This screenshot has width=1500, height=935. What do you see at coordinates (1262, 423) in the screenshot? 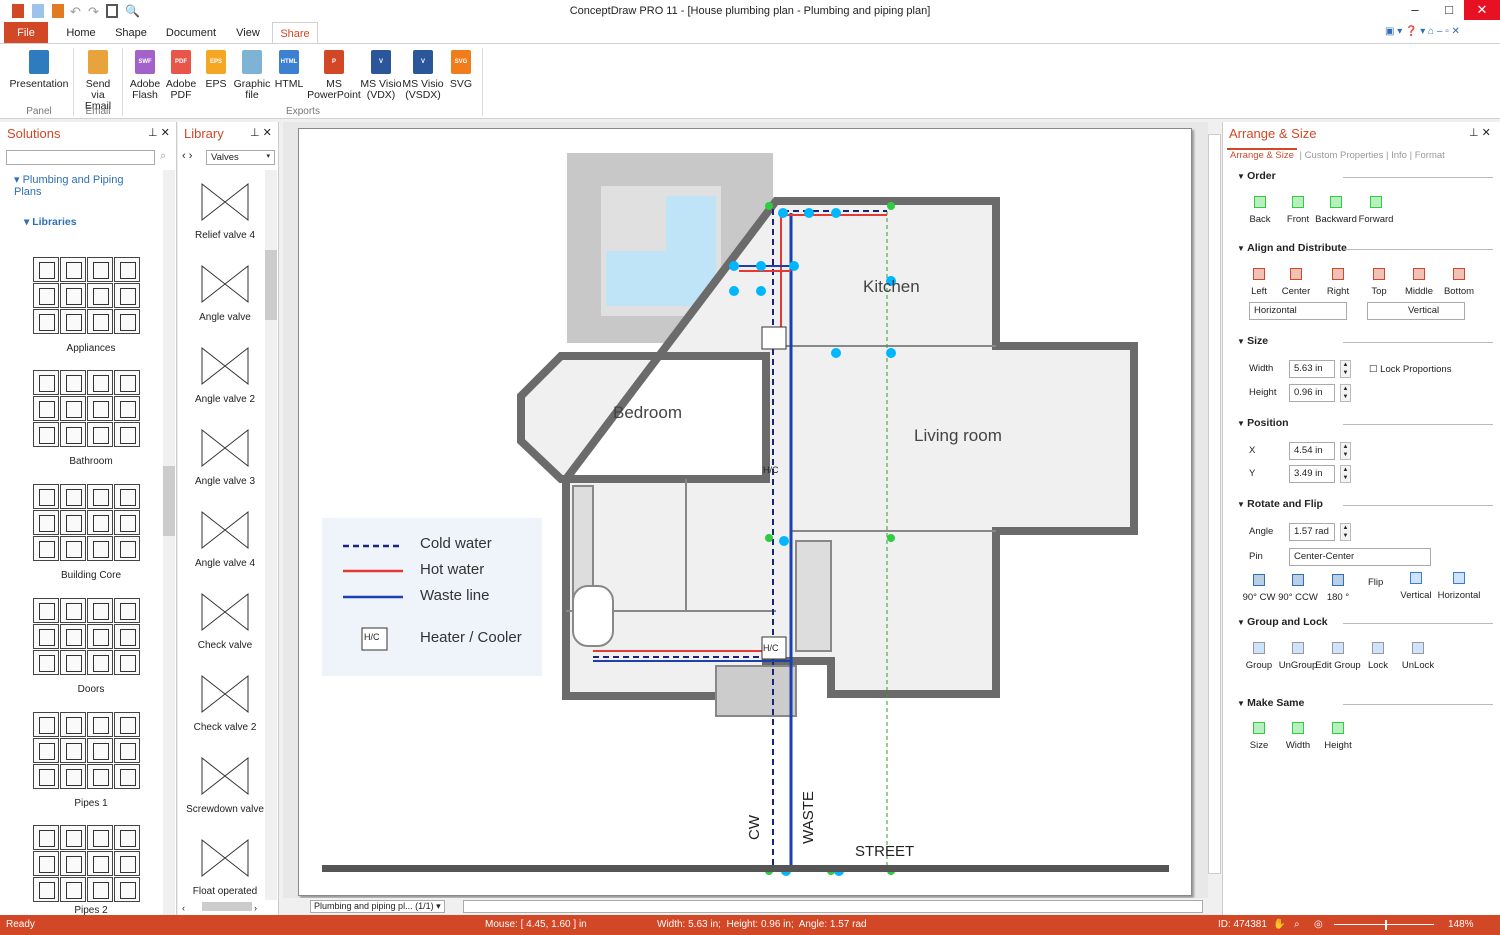
I see `section-position: Position` at bounding box center [1262, 423].